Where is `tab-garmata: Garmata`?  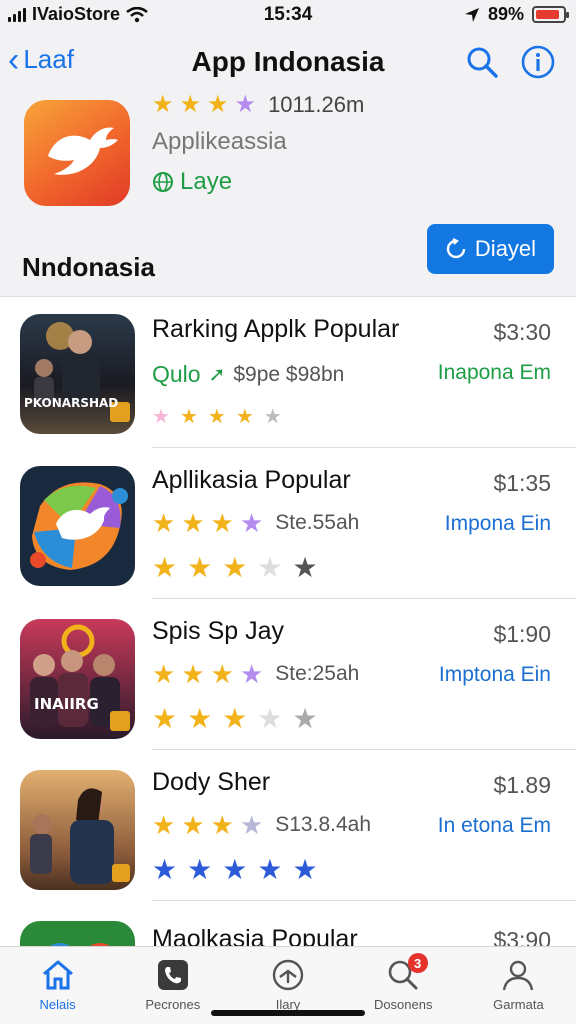
tab-garmata: Garmata is located at coordinates (518, 985).